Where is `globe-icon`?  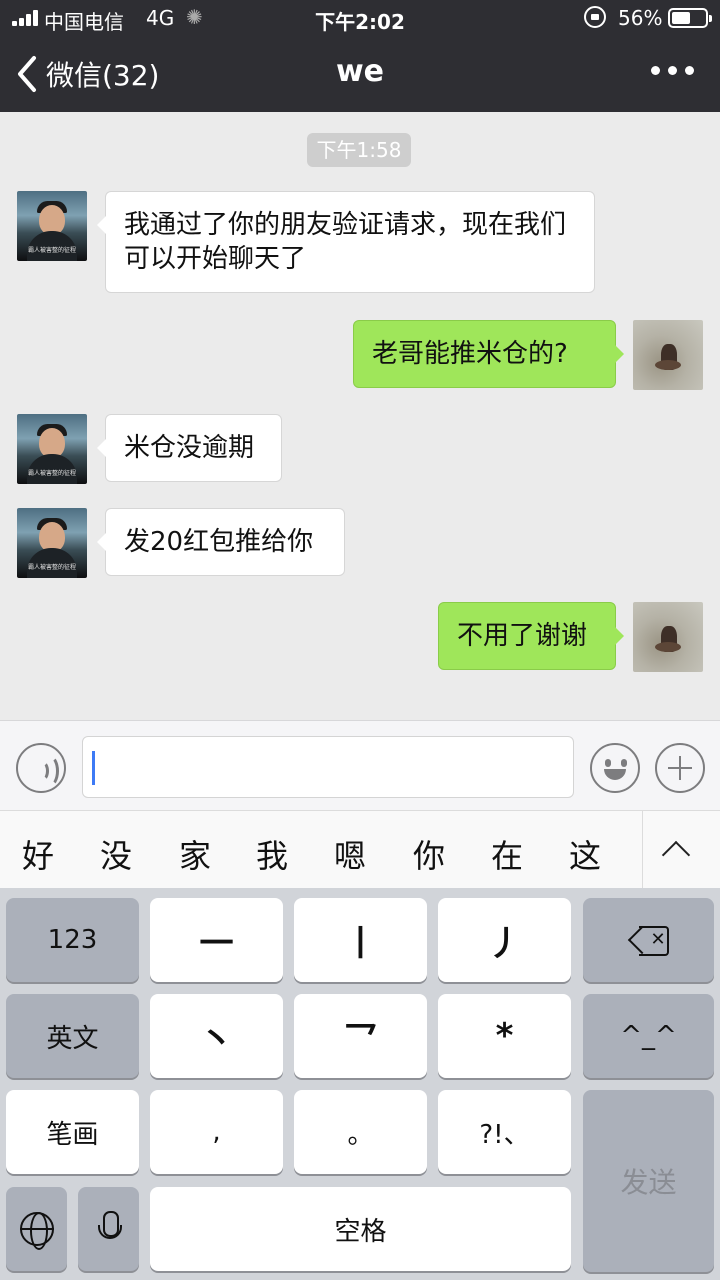
globe-icon is located at coordinates (36, 1231).